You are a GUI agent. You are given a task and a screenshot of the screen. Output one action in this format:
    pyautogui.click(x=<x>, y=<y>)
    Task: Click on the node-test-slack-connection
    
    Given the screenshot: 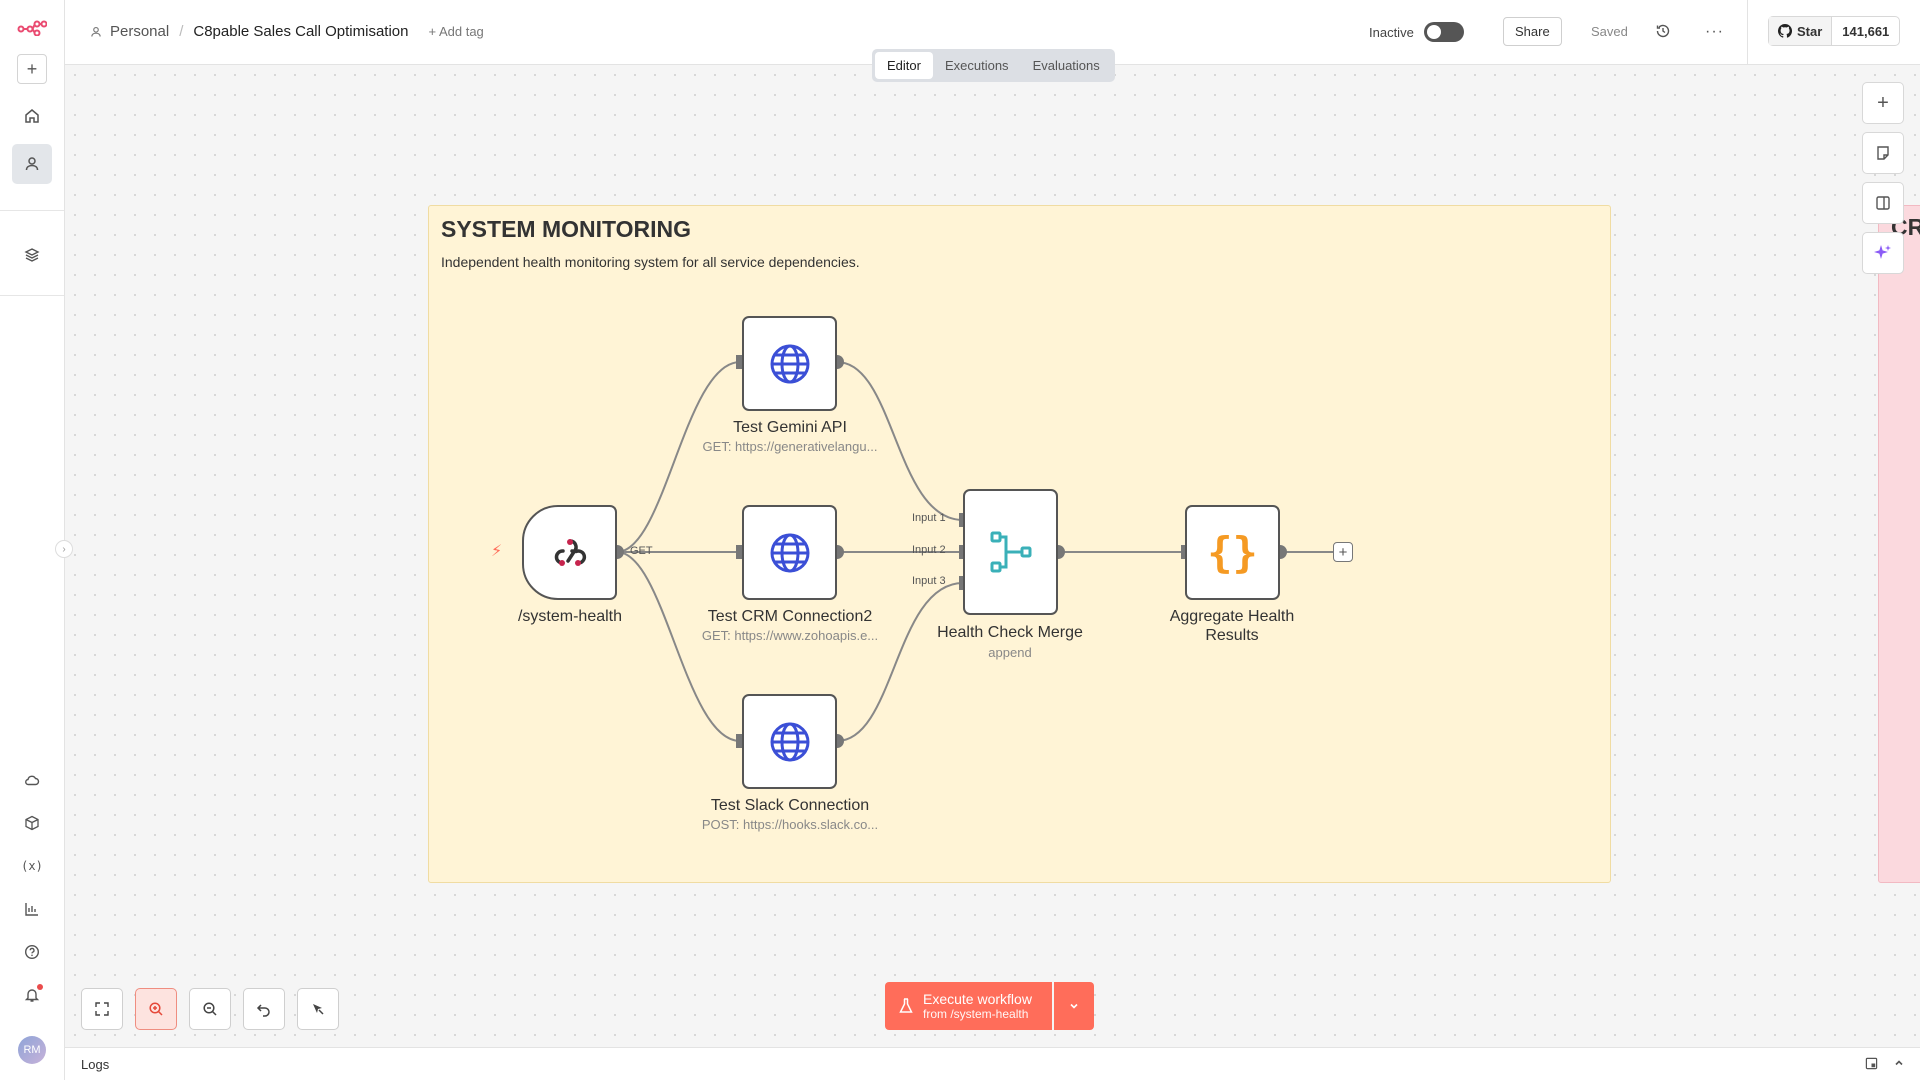 What is the action you would take?
    pyautogui.click(x=789, y=741)
    